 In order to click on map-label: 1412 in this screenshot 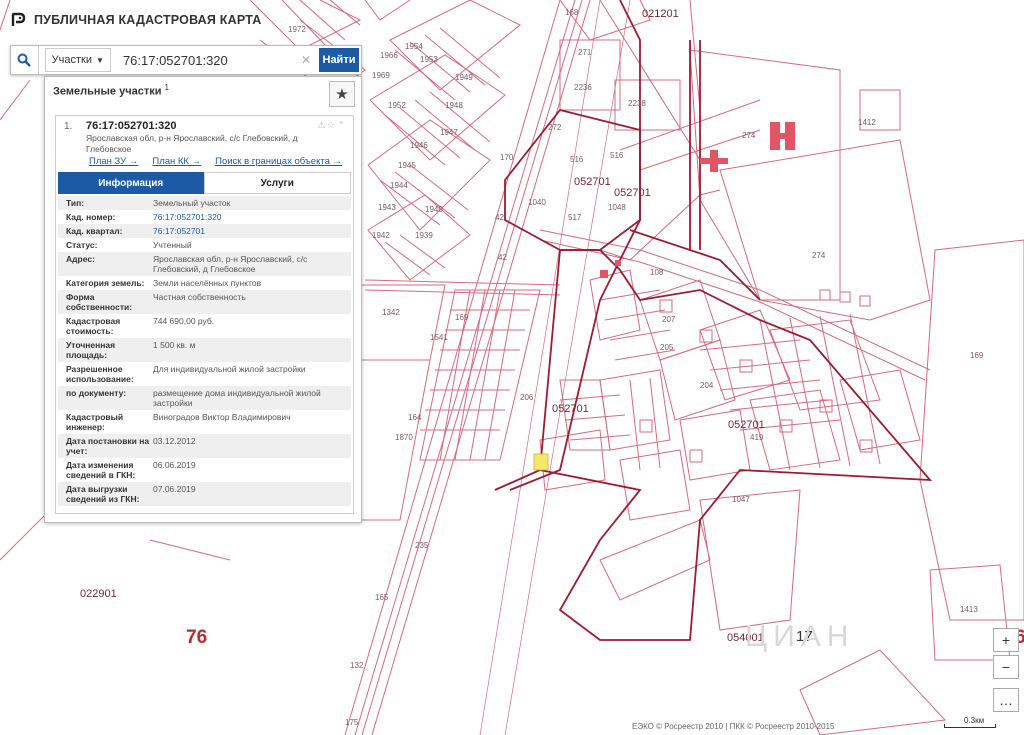, I will do `click(867, 122)`.